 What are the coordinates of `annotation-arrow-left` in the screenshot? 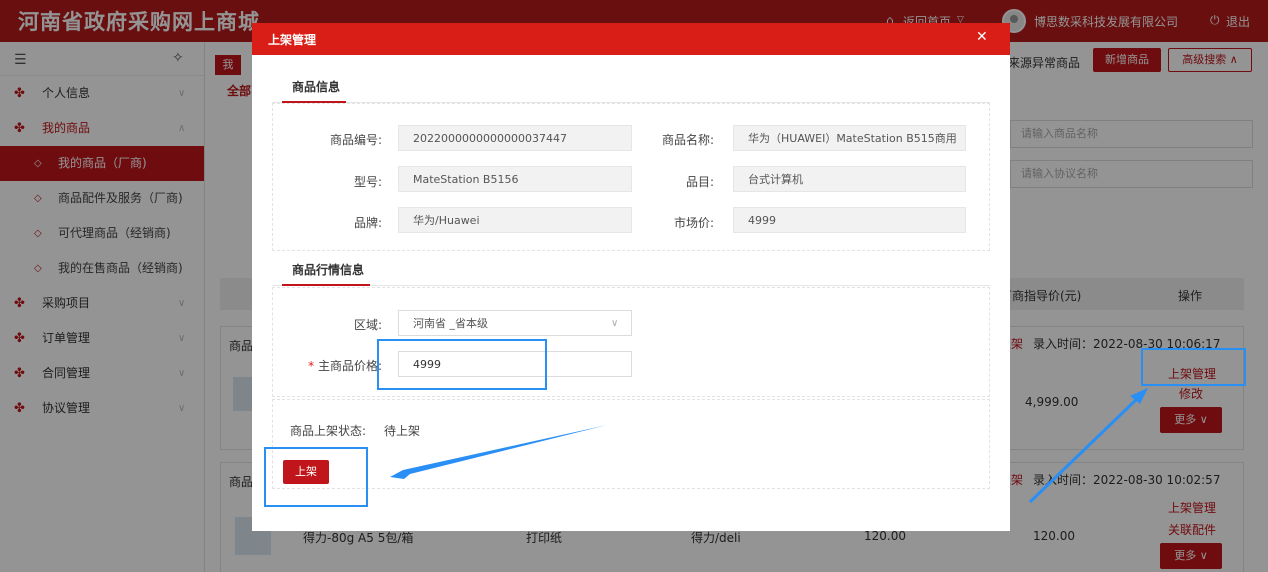 It's located at (498, 452).